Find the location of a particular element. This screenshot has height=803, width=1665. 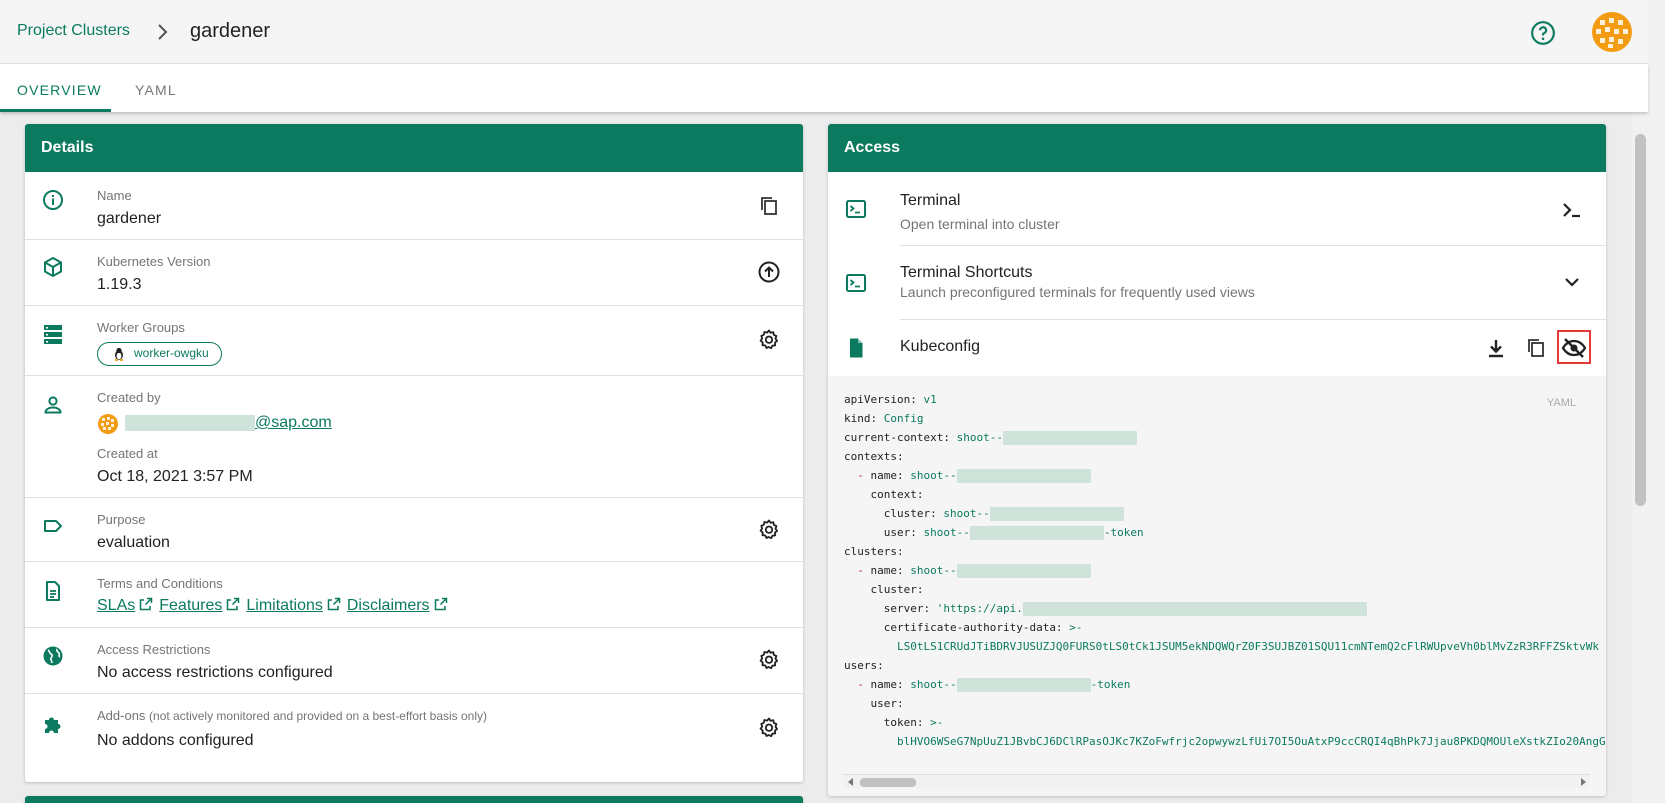

download-icon is located at coordinates (1496, 348).